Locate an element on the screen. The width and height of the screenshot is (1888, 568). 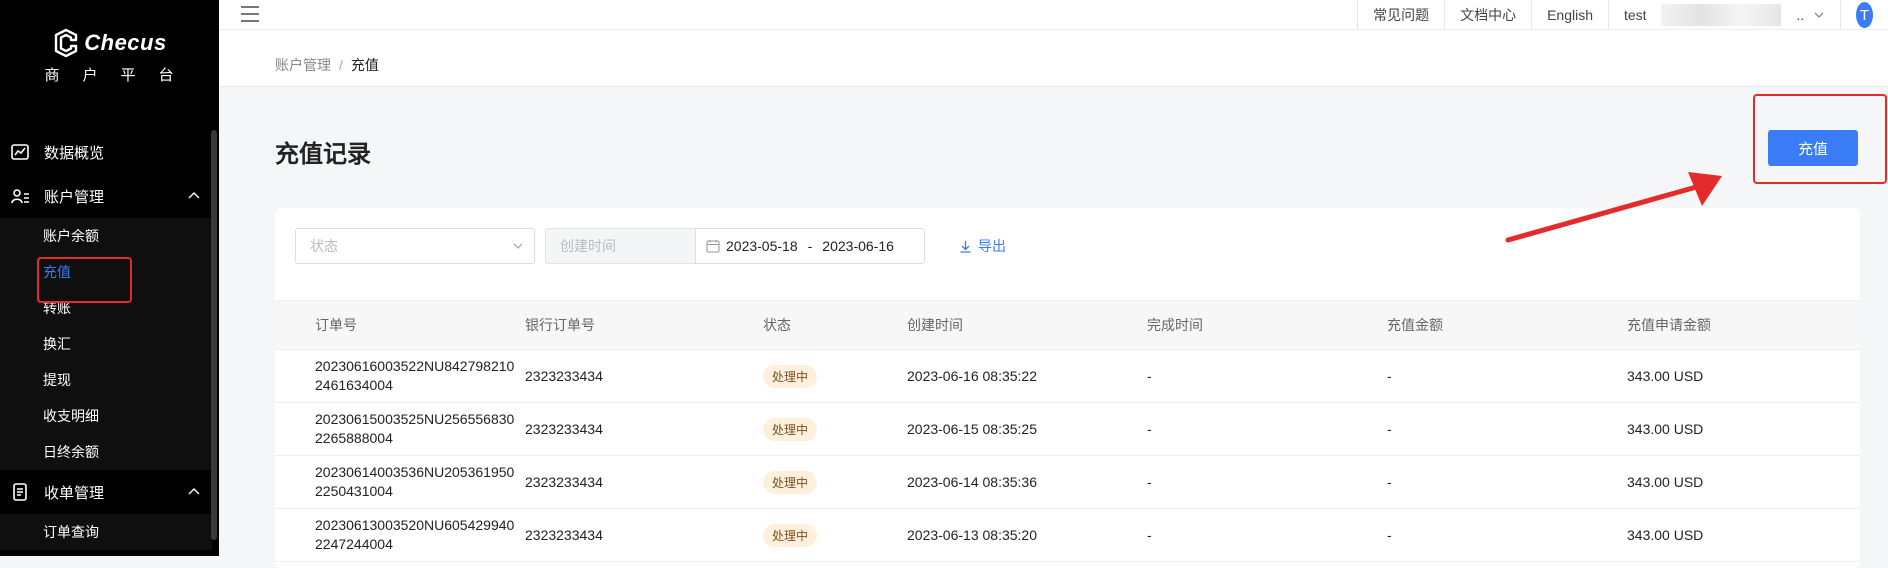
breadcrumb-parent: 账户管理 is located at coordinates (303, 65).